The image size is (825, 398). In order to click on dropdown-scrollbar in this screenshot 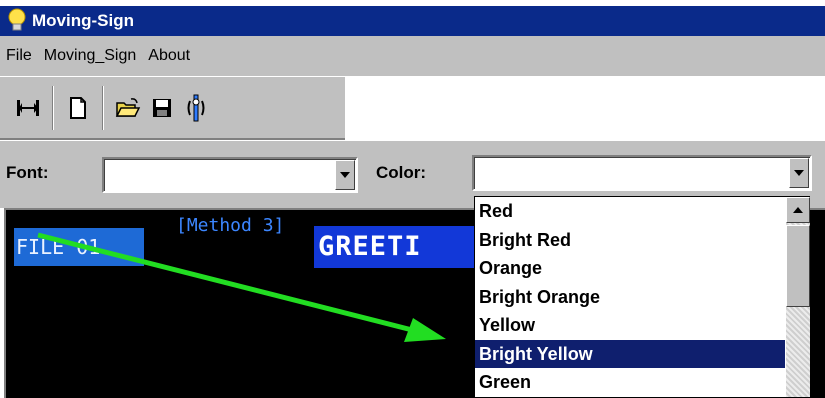, I will do `click(798, 297)`.